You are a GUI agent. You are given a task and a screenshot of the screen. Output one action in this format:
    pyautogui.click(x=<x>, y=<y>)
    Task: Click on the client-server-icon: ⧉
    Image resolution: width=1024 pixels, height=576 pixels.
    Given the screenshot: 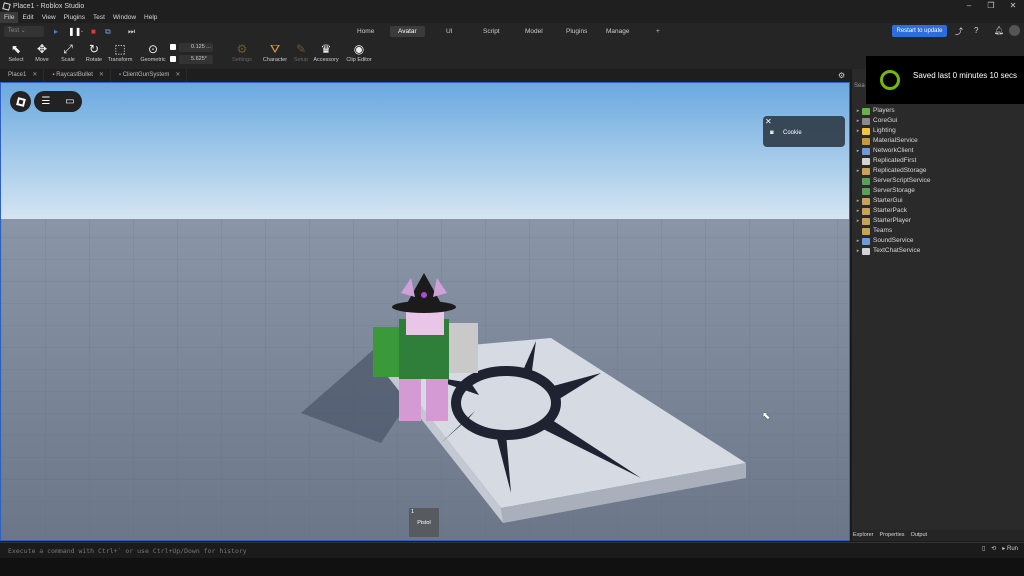 What is the action you would take?
    pyautogui.click(x=108, y=31)
    